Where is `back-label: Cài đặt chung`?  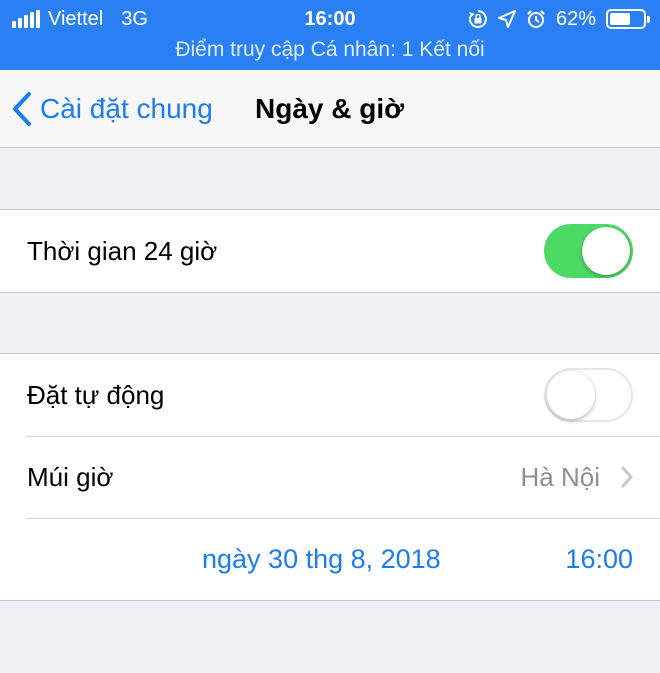
back-label: Cài đặt chung is located at coordinates (126, 108).